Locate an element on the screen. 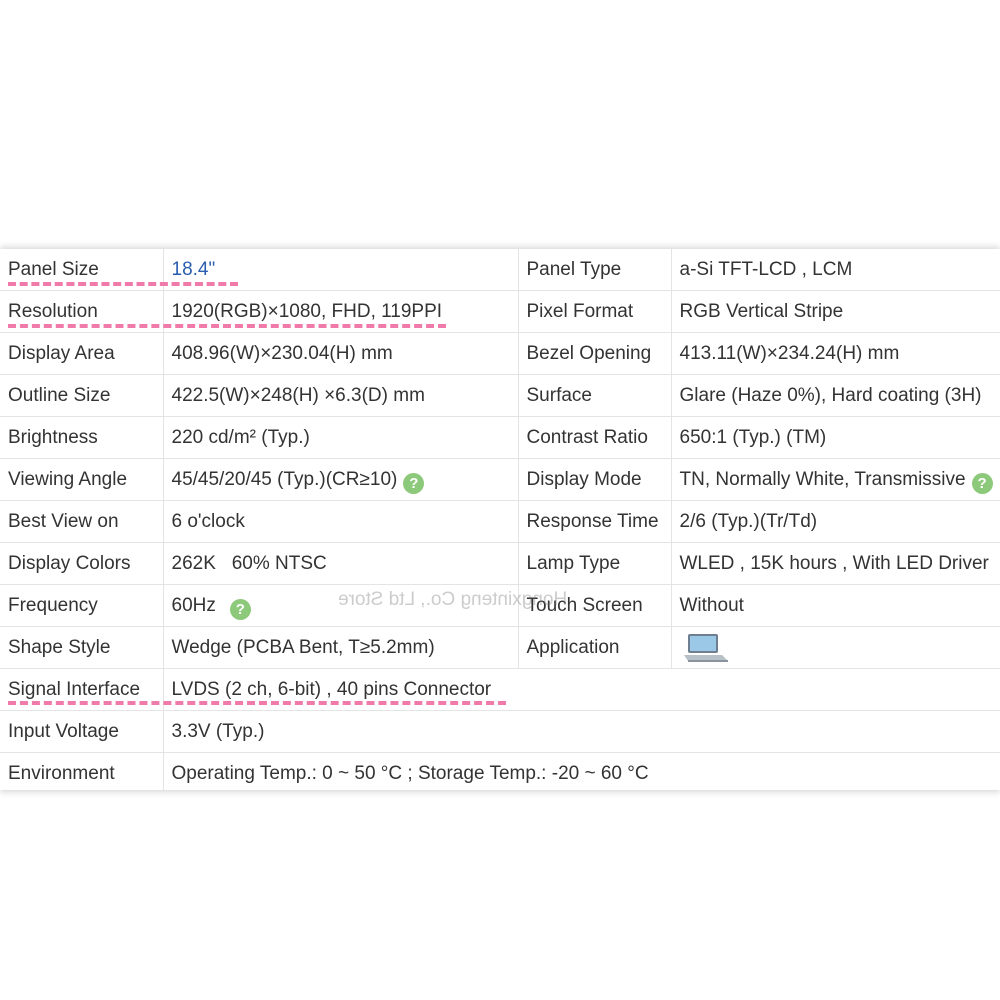 This screenshot has width=1000, height=1000. value-brightness: 220 cd/m² (Typ.) is located at coordinates (341, 437).